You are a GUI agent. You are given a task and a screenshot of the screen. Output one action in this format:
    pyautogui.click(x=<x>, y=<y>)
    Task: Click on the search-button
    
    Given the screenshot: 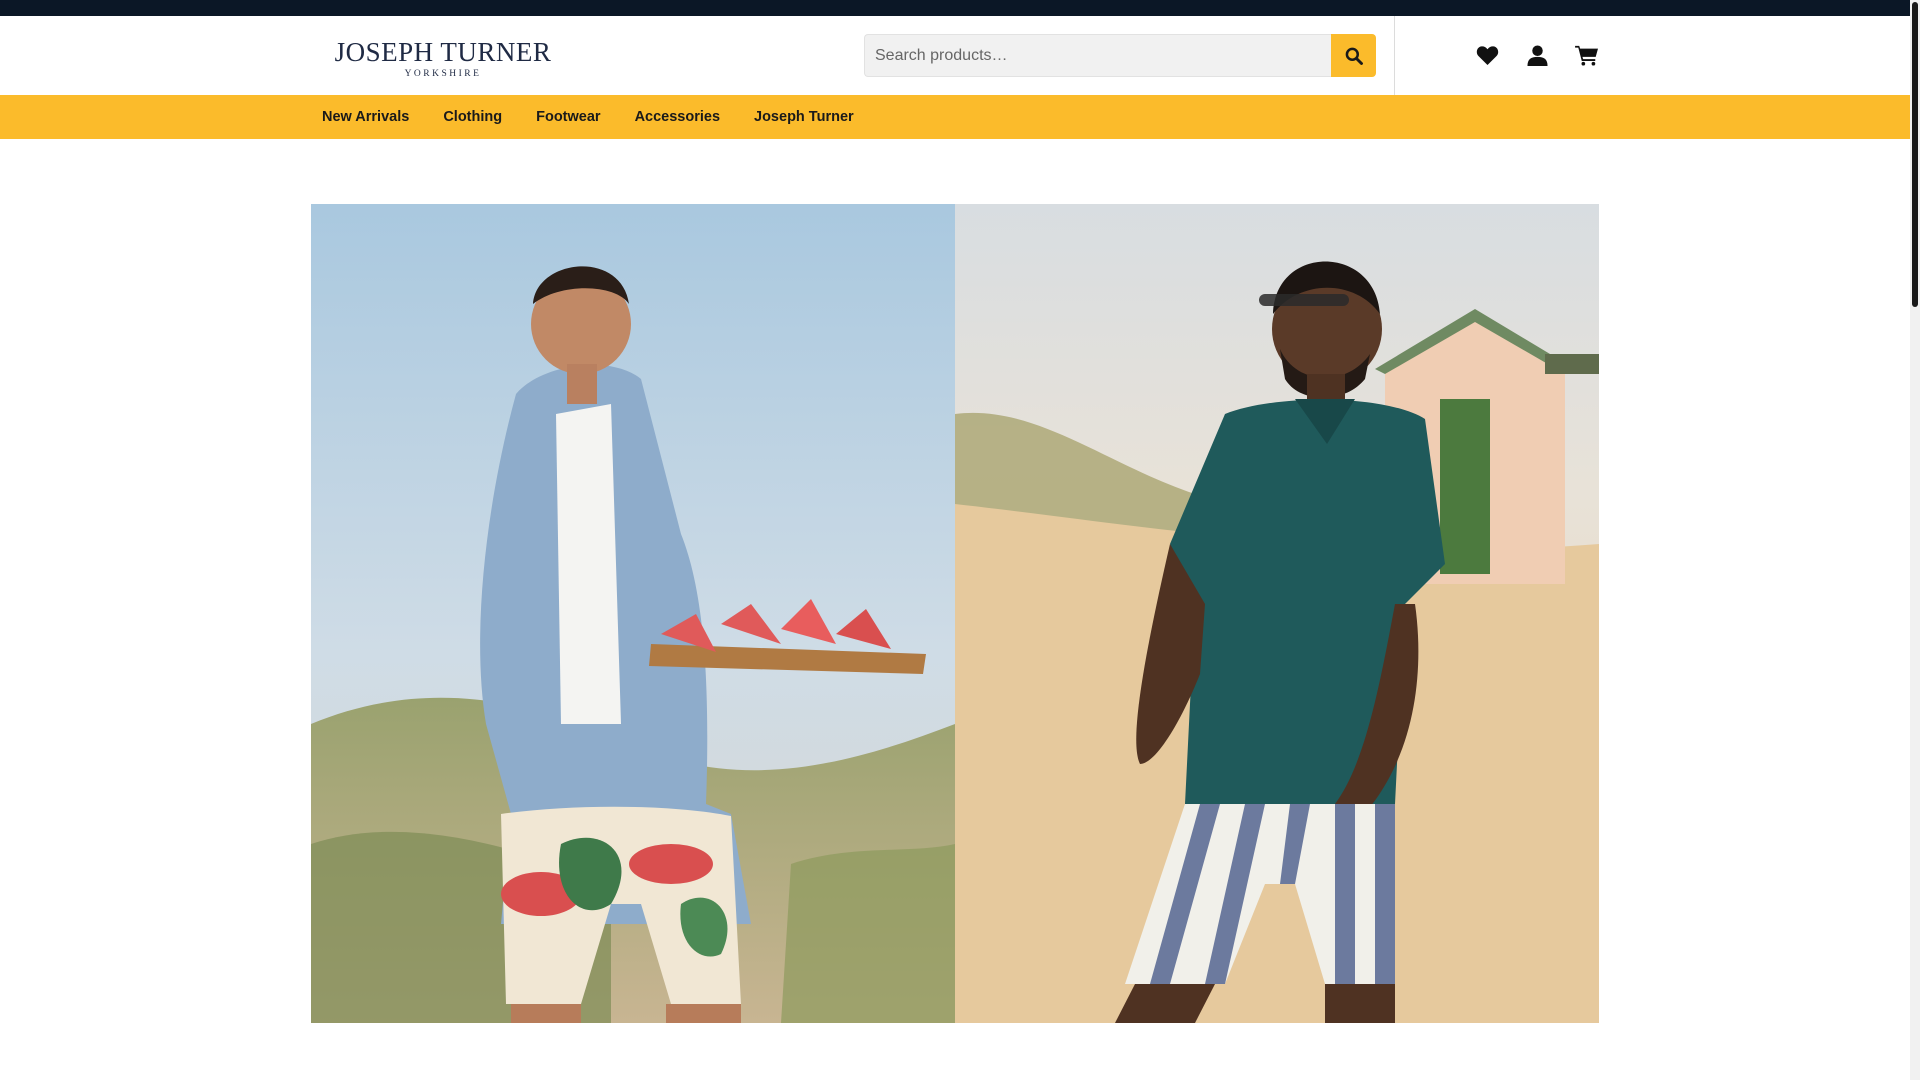 What is the action you would take?
    pyautogui.click(x=1353, y=55)
    